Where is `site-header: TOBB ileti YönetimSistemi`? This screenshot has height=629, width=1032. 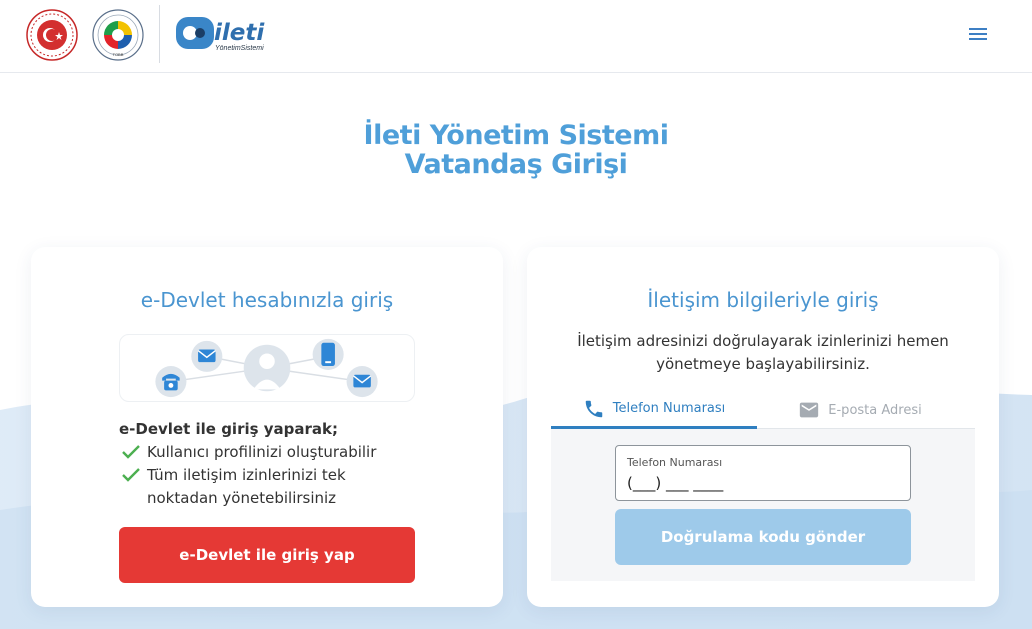
site-header: TOBB ileti YönetimSistemi is located at coordinates (516, 36).